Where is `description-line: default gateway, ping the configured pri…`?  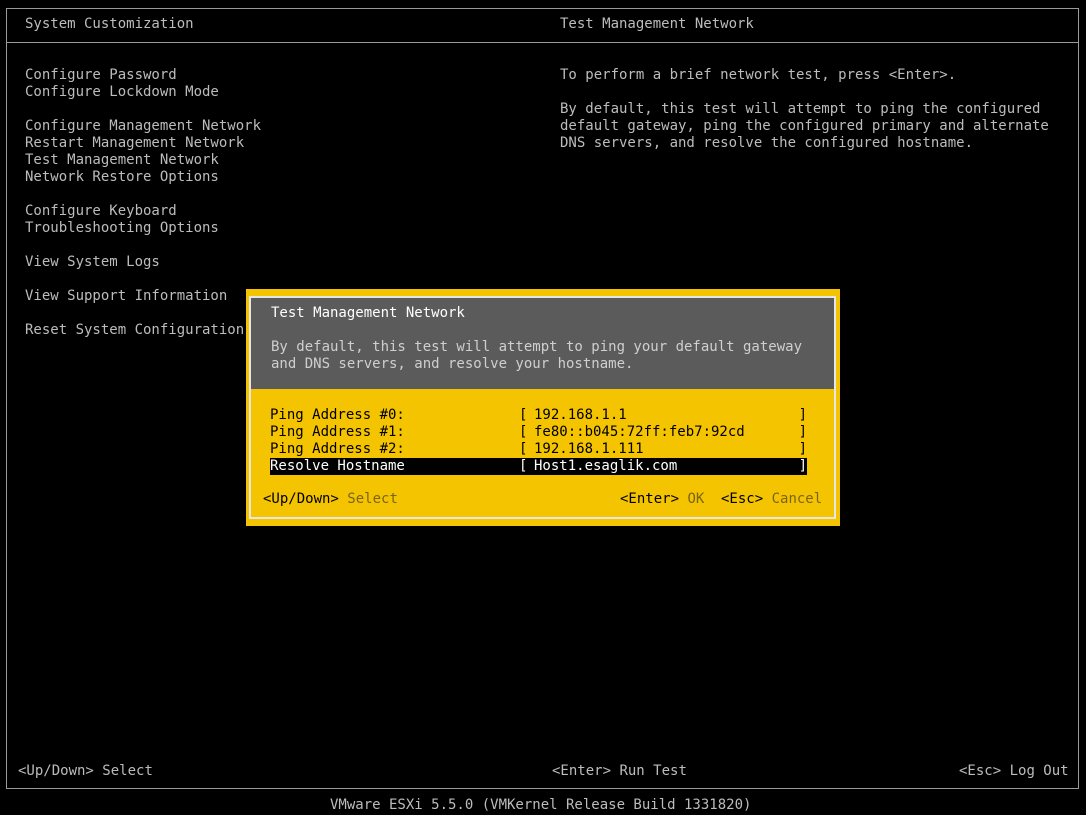
description-line: default gateway, ping the configured pri… is located at coordinates (804, 126).